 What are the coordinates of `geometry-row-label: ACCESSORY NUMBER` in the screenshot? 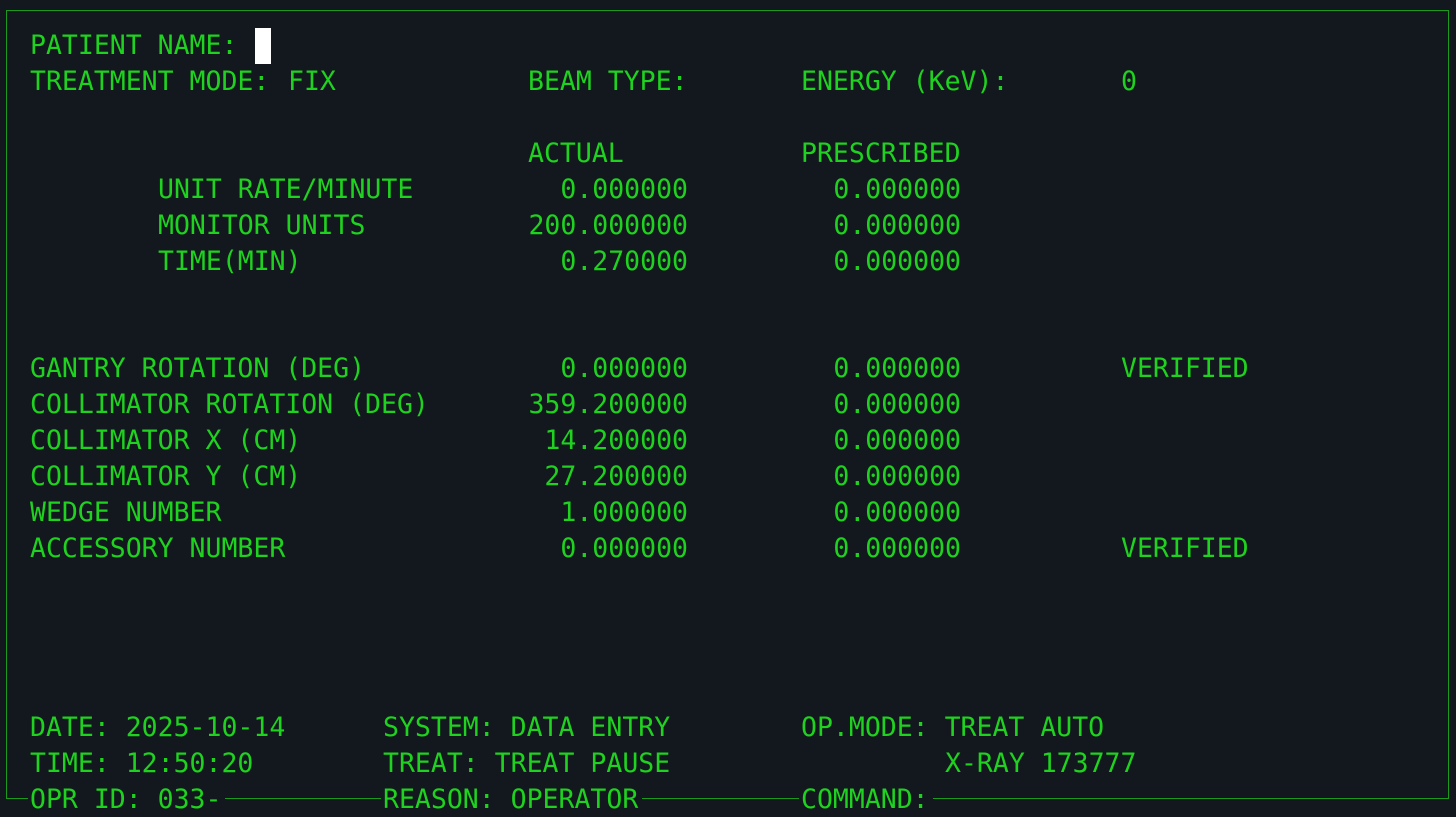 It's located at (158, 548).